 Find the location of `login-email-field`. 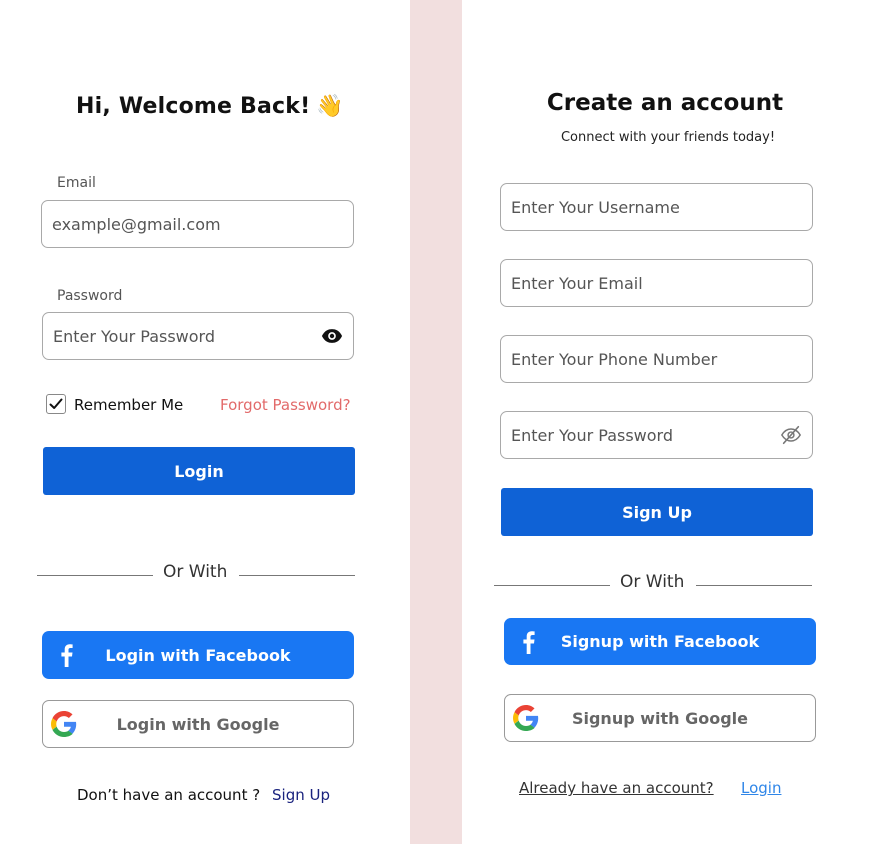

login-email-field is located at coordinates (197, 224).